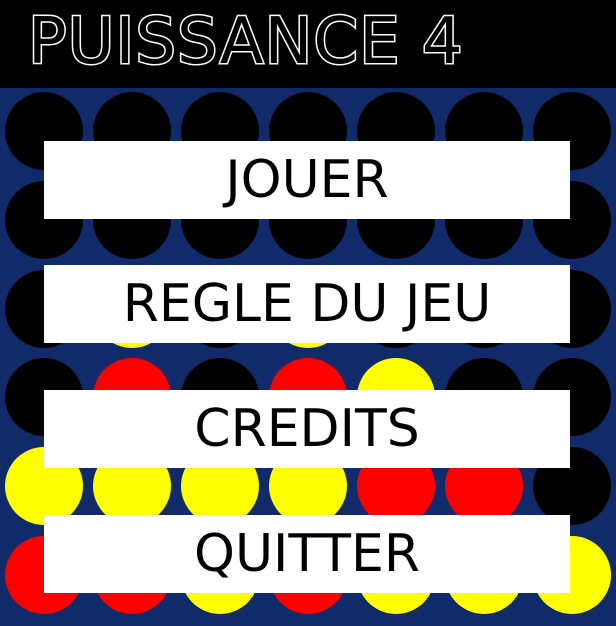 Image resolution: width=616 pixels, height=626 pixels. What do you see at coordinates (307, 180) in the screenshot?
I see `play-button: JOUER` at bounding box center [307, 180].